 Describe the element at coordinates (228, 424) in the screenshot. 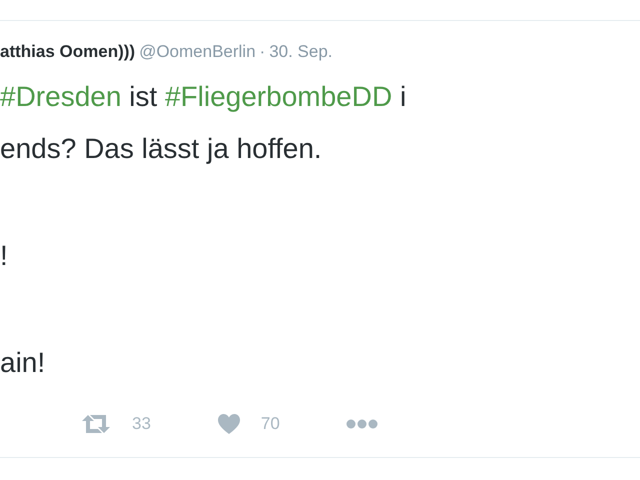

I see `heart-icon` at that location.